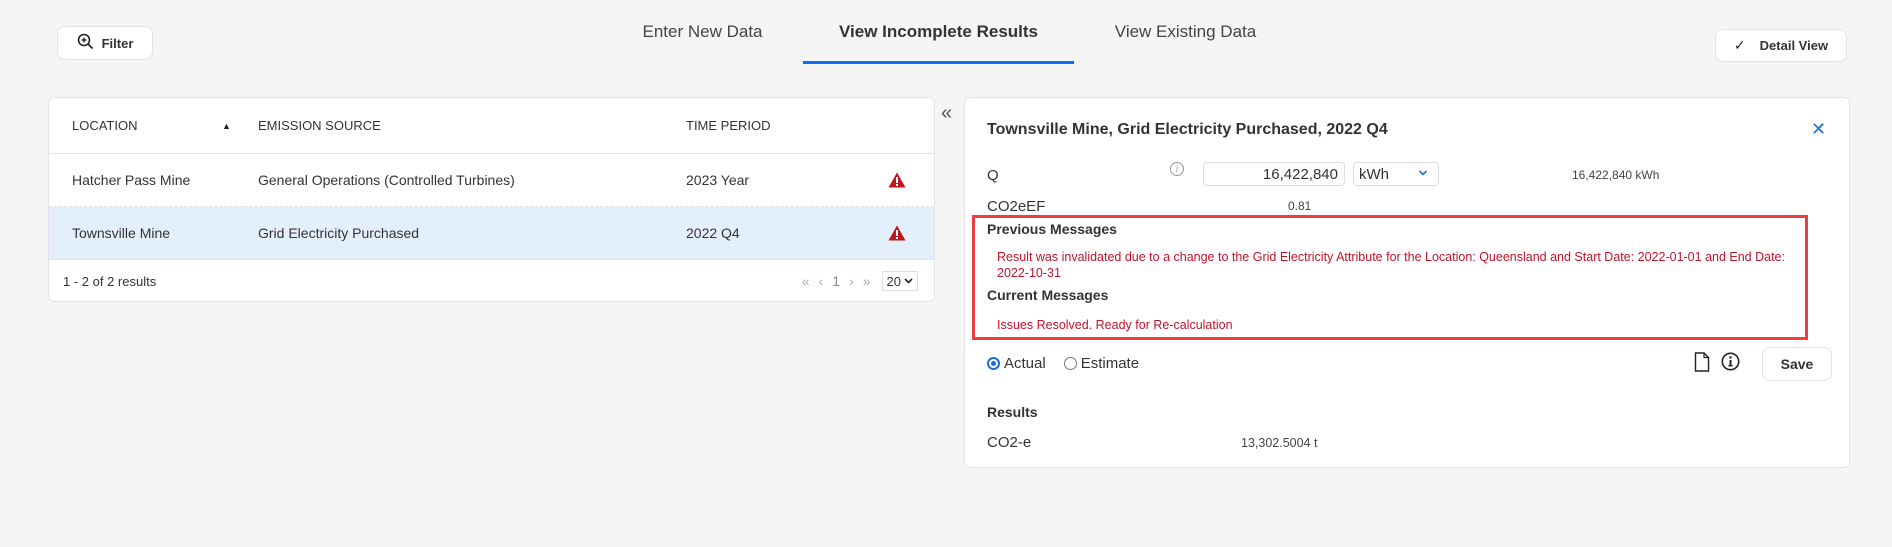  What do you see at coordinates (806, 281) in the screenshot?
I see `first-page-button: «` at bounding box center [806, 281].